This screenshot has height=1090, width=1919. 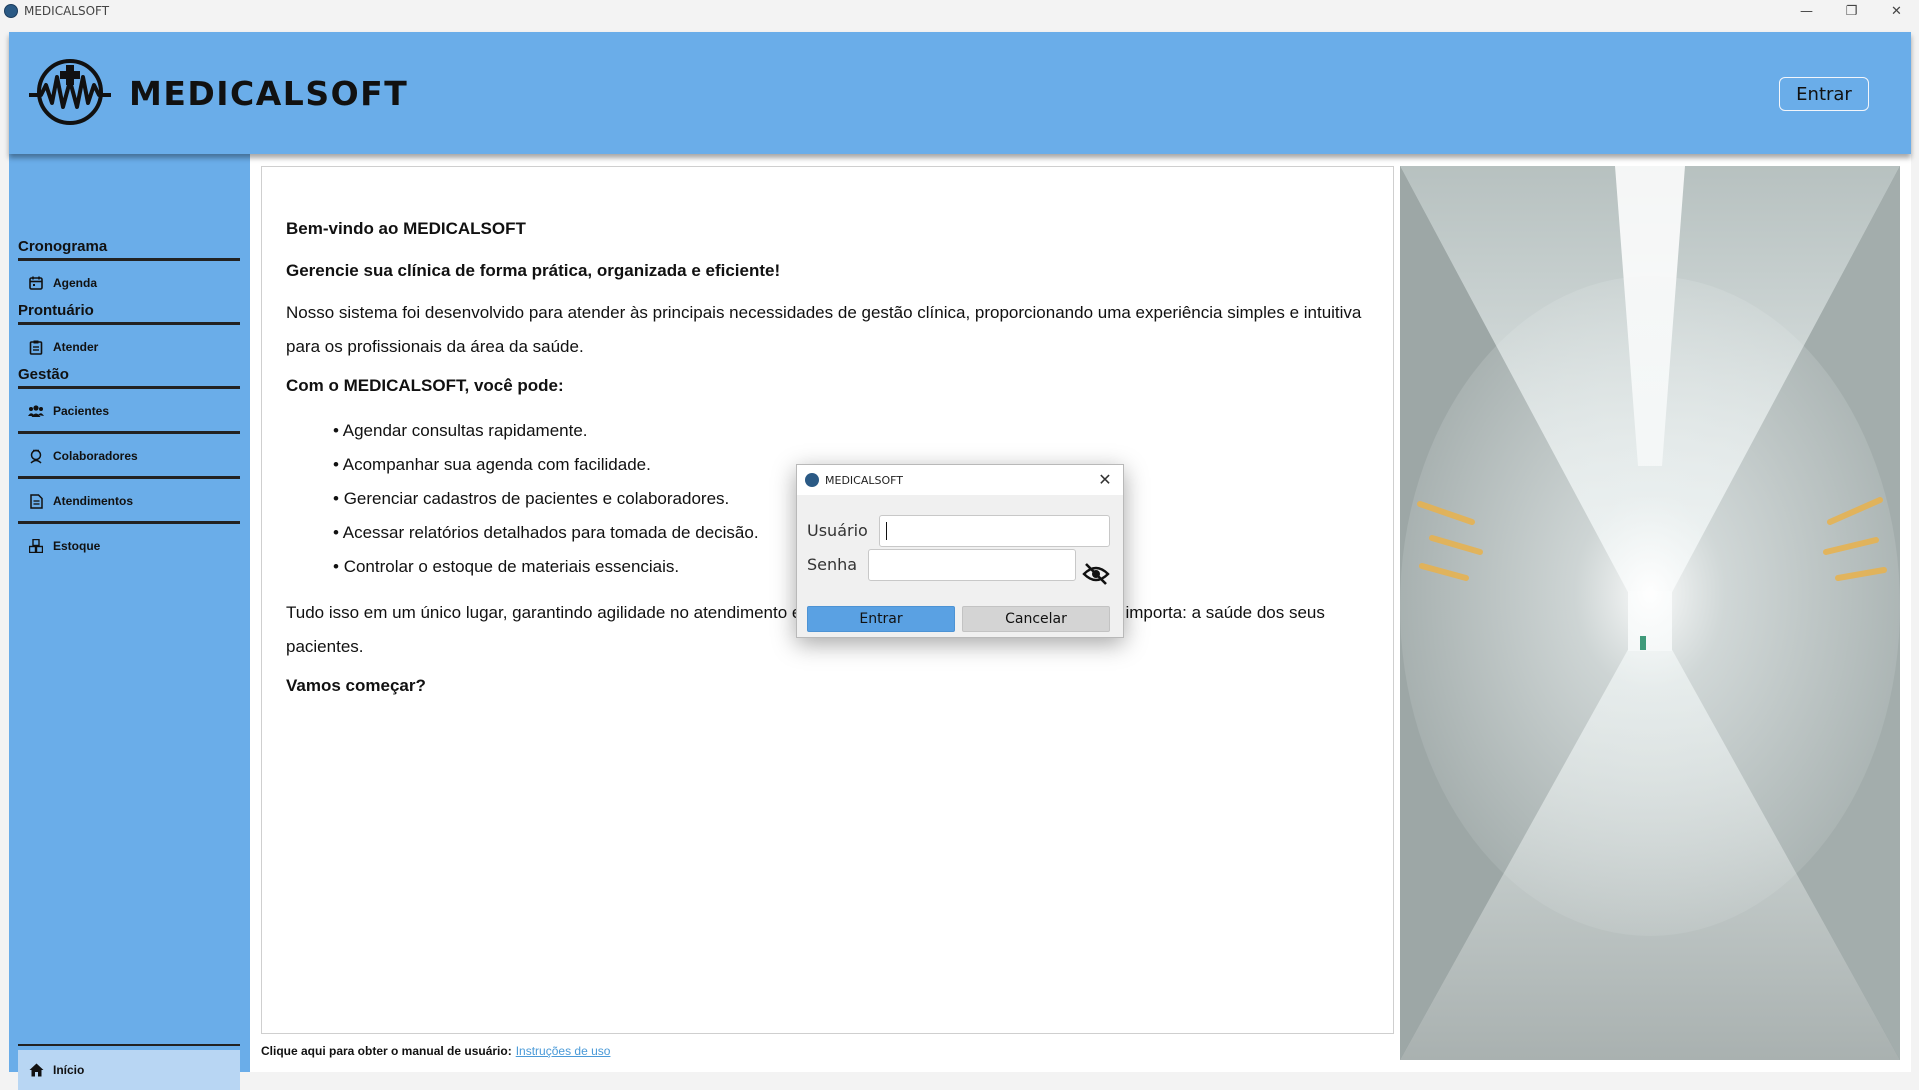 I want to click on eye-slash-icon, so click(x=1096, y=574).